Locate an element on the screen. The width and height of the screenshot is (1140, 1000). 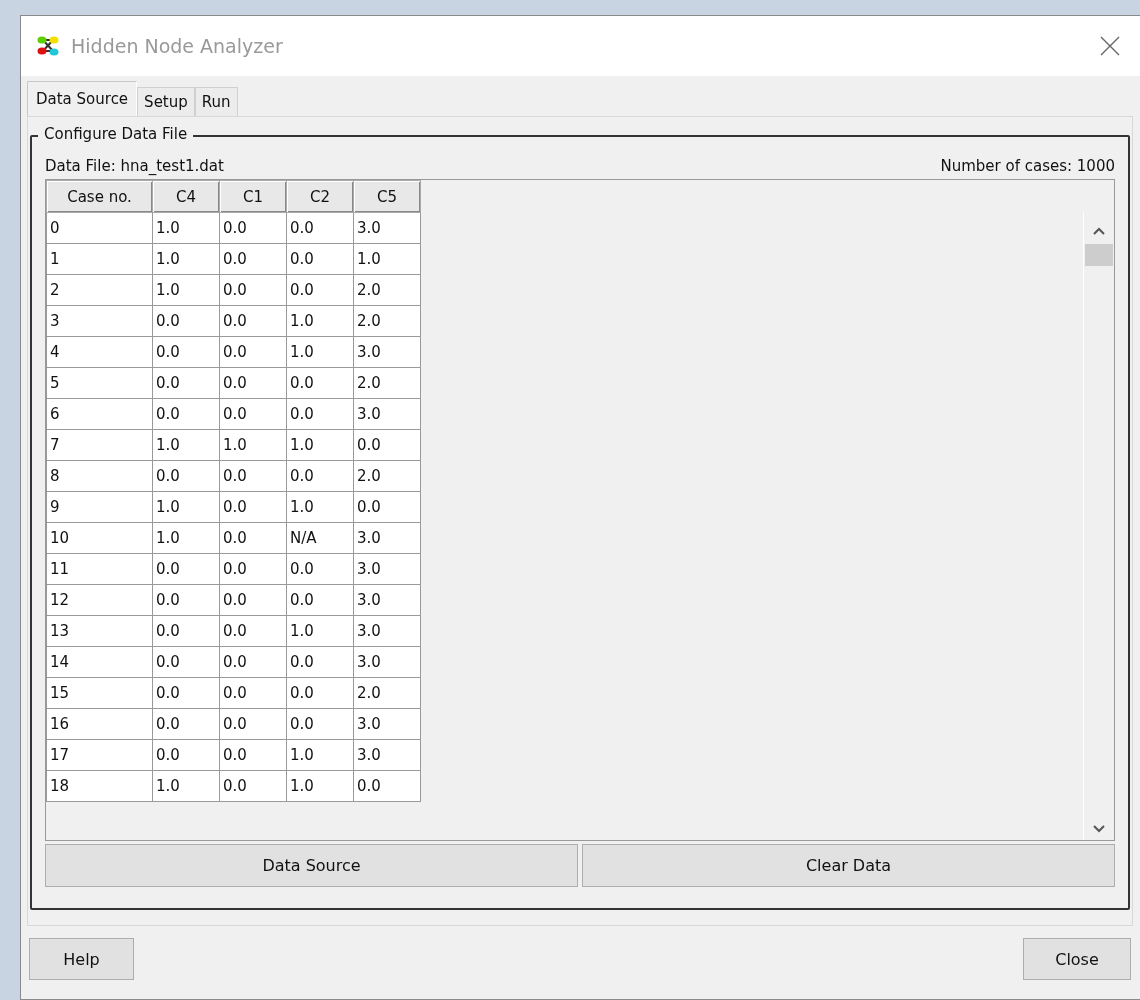
table-cell: 17 is located at coordinates (99, 755).